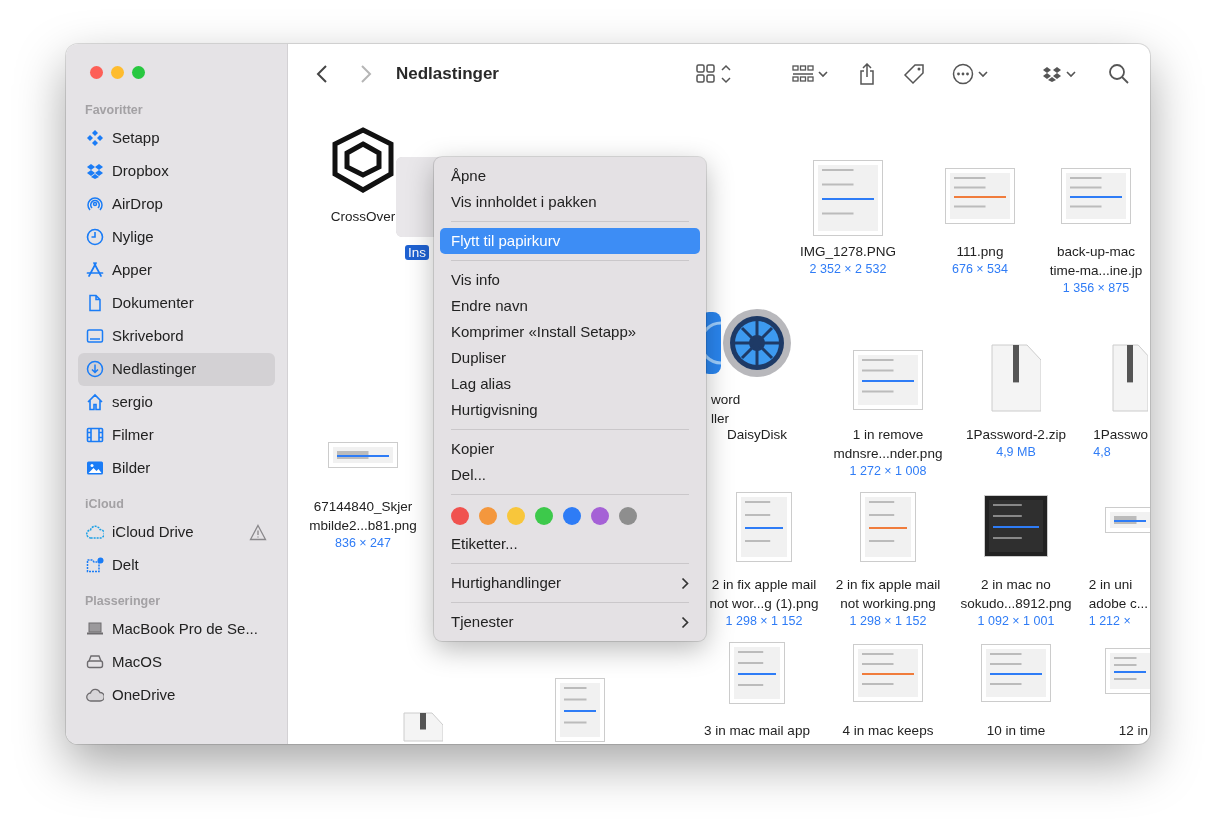  I want to click on file-name: 1Passwo, so click(1120, 434).